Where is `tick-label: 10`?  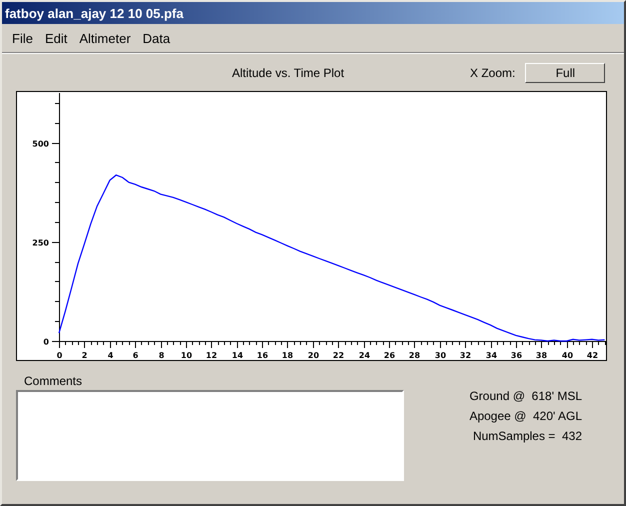 tick-label: 10 is located at coordinates (186, 355).